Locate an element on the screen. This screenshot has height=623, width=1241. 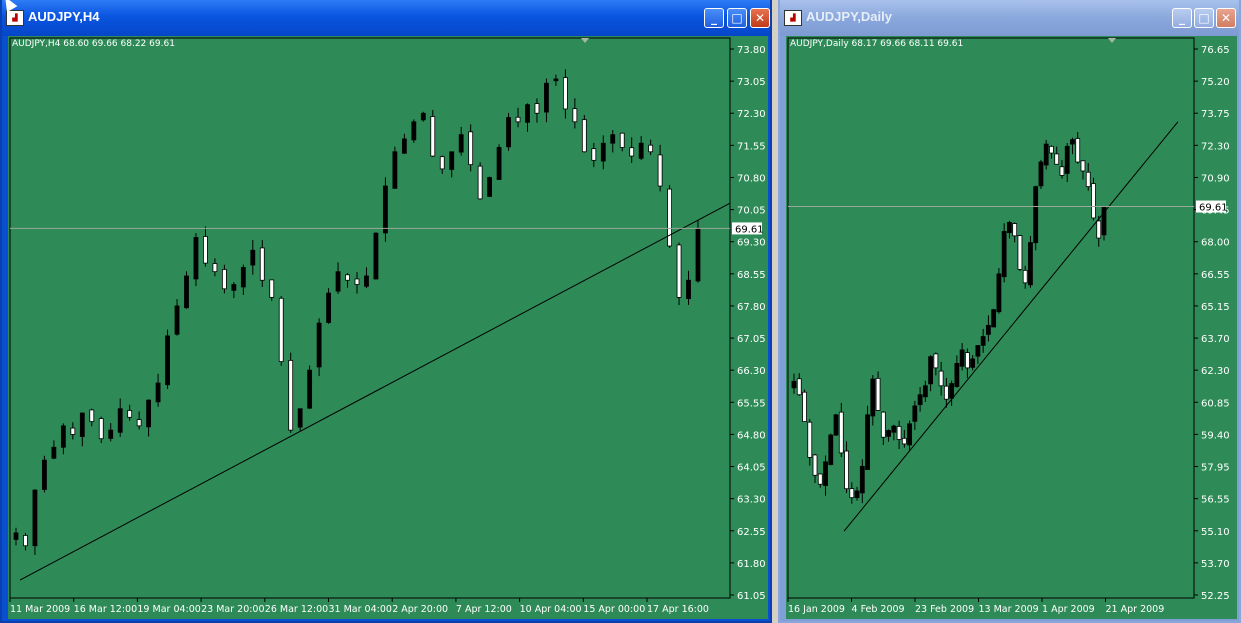
y-tick-label: 64.05 is located at coordinates (751, 468).